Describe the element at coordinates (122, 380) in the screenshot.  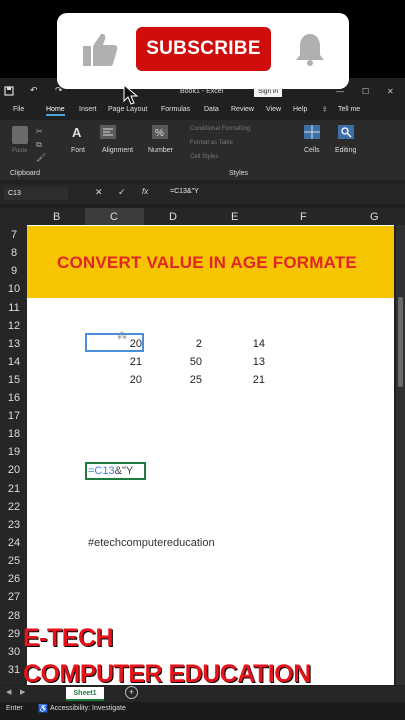
I see `cell-c15: 20` at that location.